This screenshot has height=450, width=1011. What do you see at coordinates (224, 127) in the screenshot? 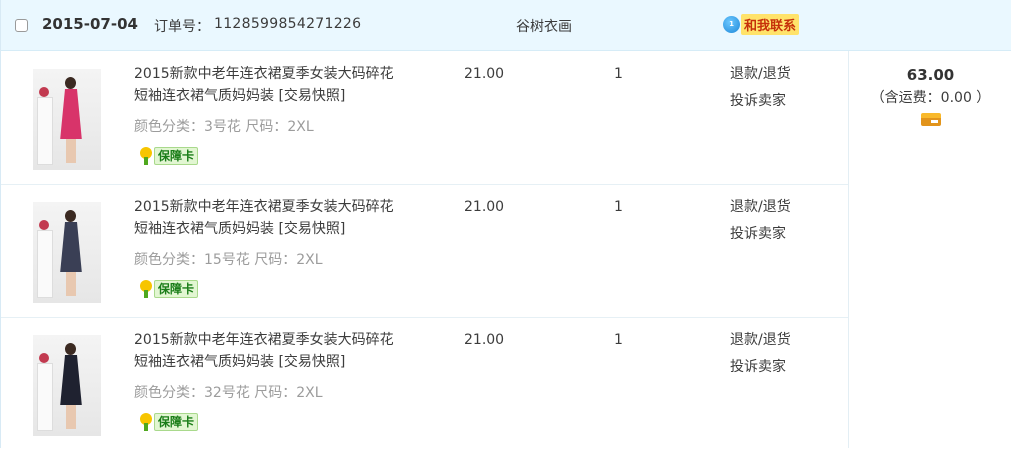
I see `product-sku: 颜色分类：3号花 尺码：2XL` at bounding box center [224, 127].